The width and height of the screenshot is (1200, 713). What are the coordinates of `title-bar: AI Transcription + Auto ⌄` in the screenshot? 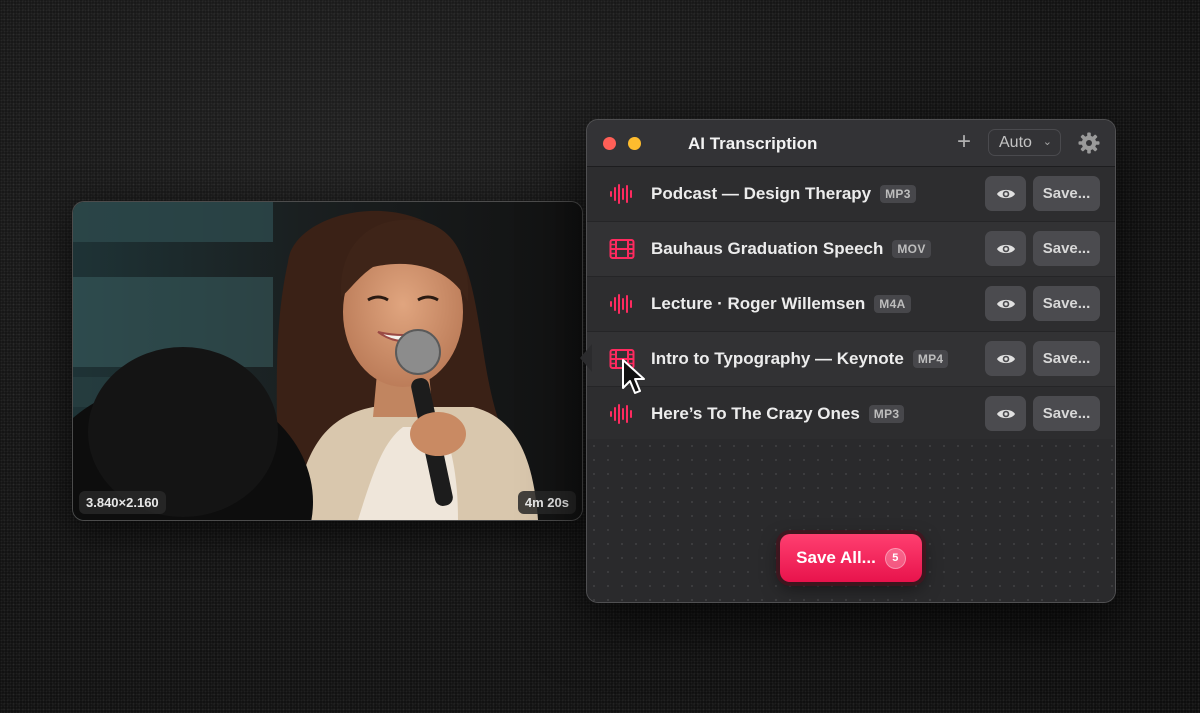 It's located at (851, 143).